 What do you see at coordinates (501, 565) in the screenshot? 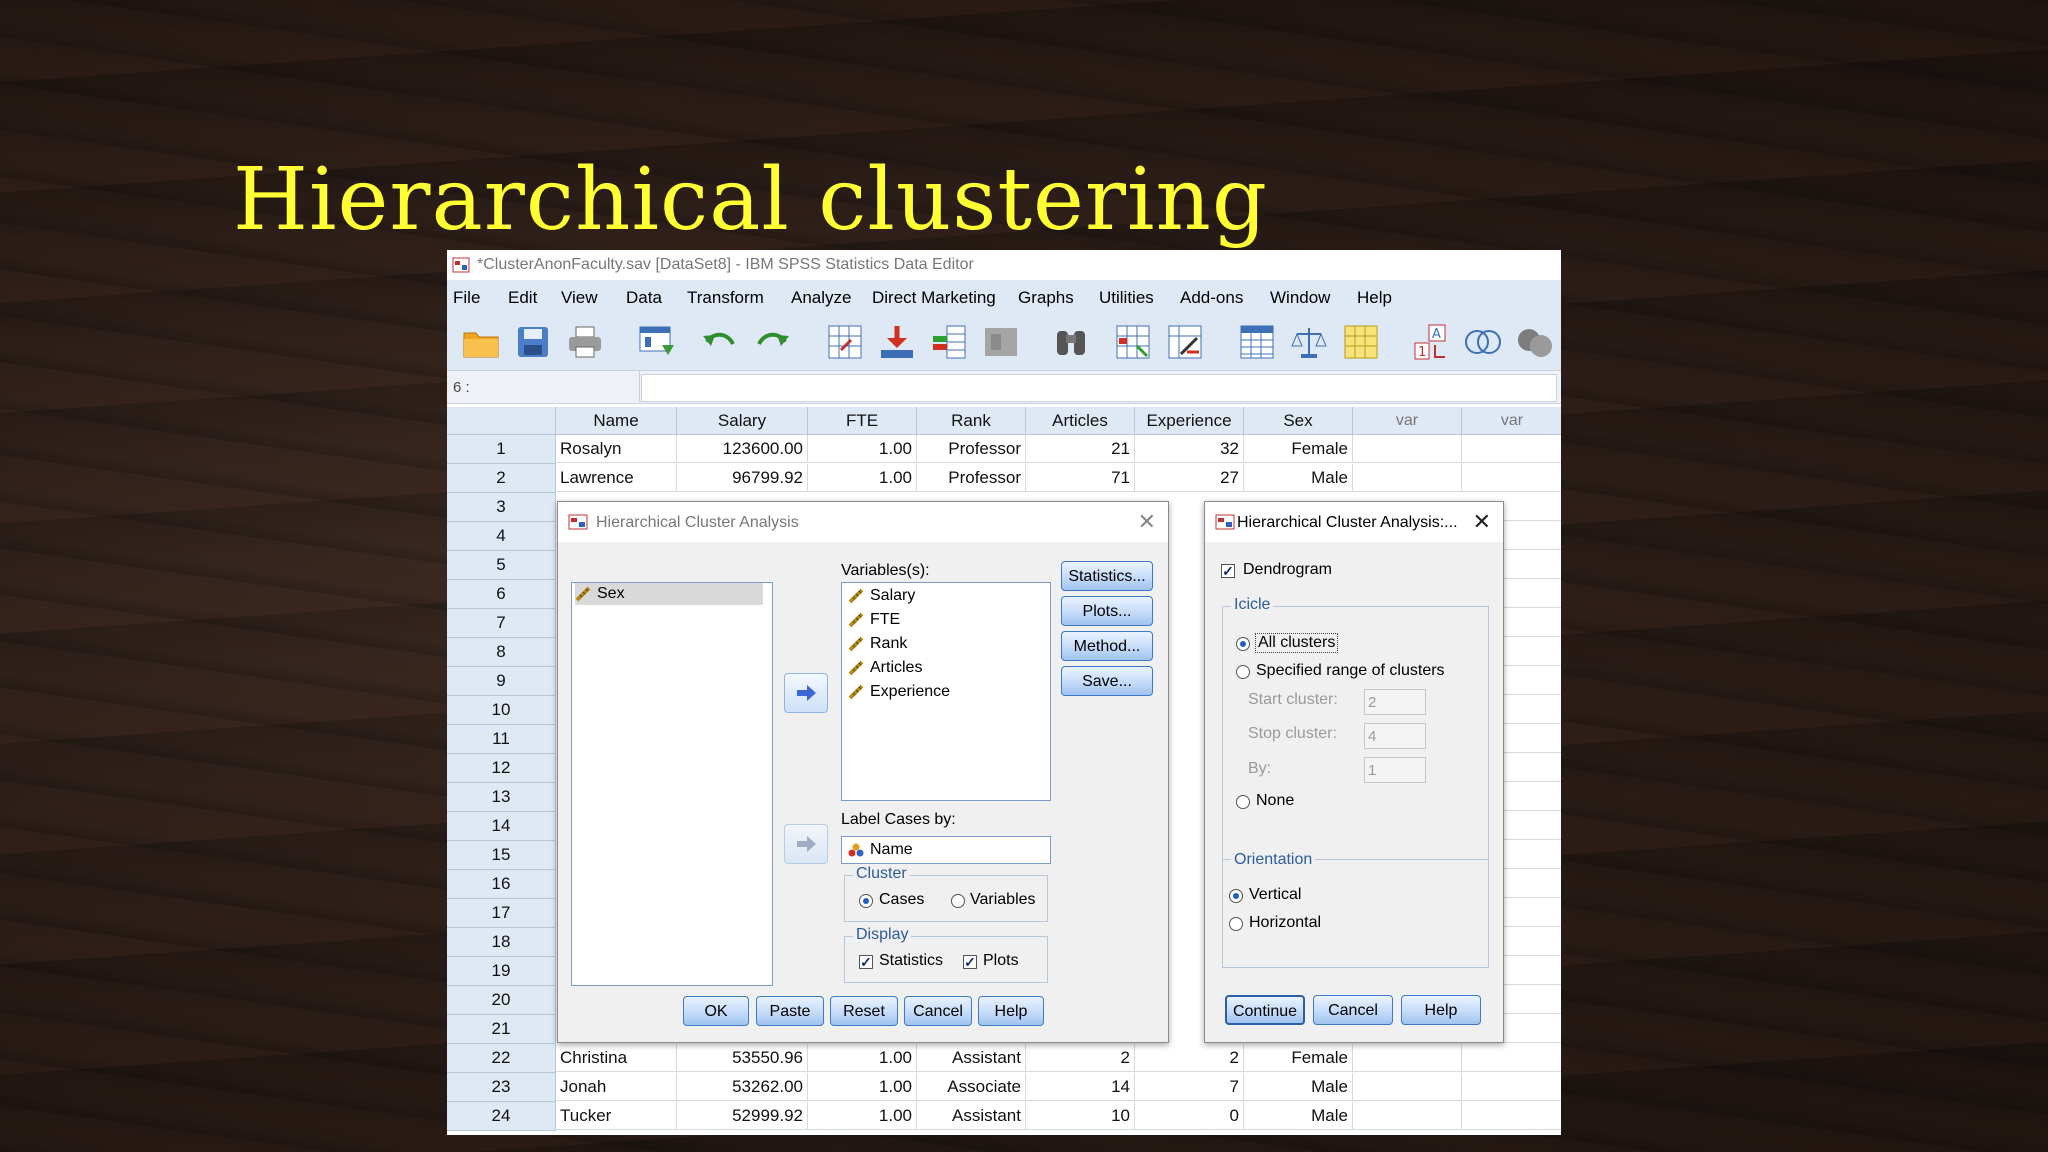
I see `row-number: 5` at bounding box center [501, 565].